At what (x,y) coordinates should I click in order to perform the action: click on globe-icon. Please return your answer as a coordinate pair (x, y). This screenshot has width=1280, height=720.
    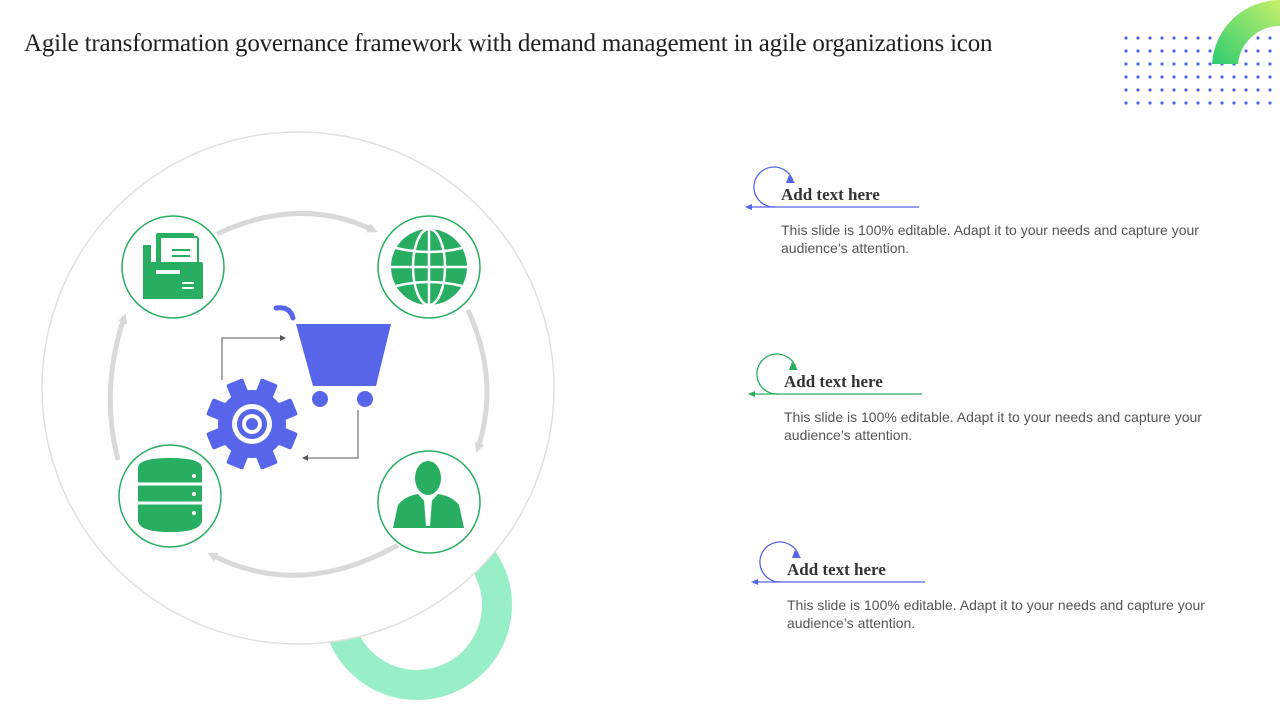
    Looking at the image, I should click on (429, 267).